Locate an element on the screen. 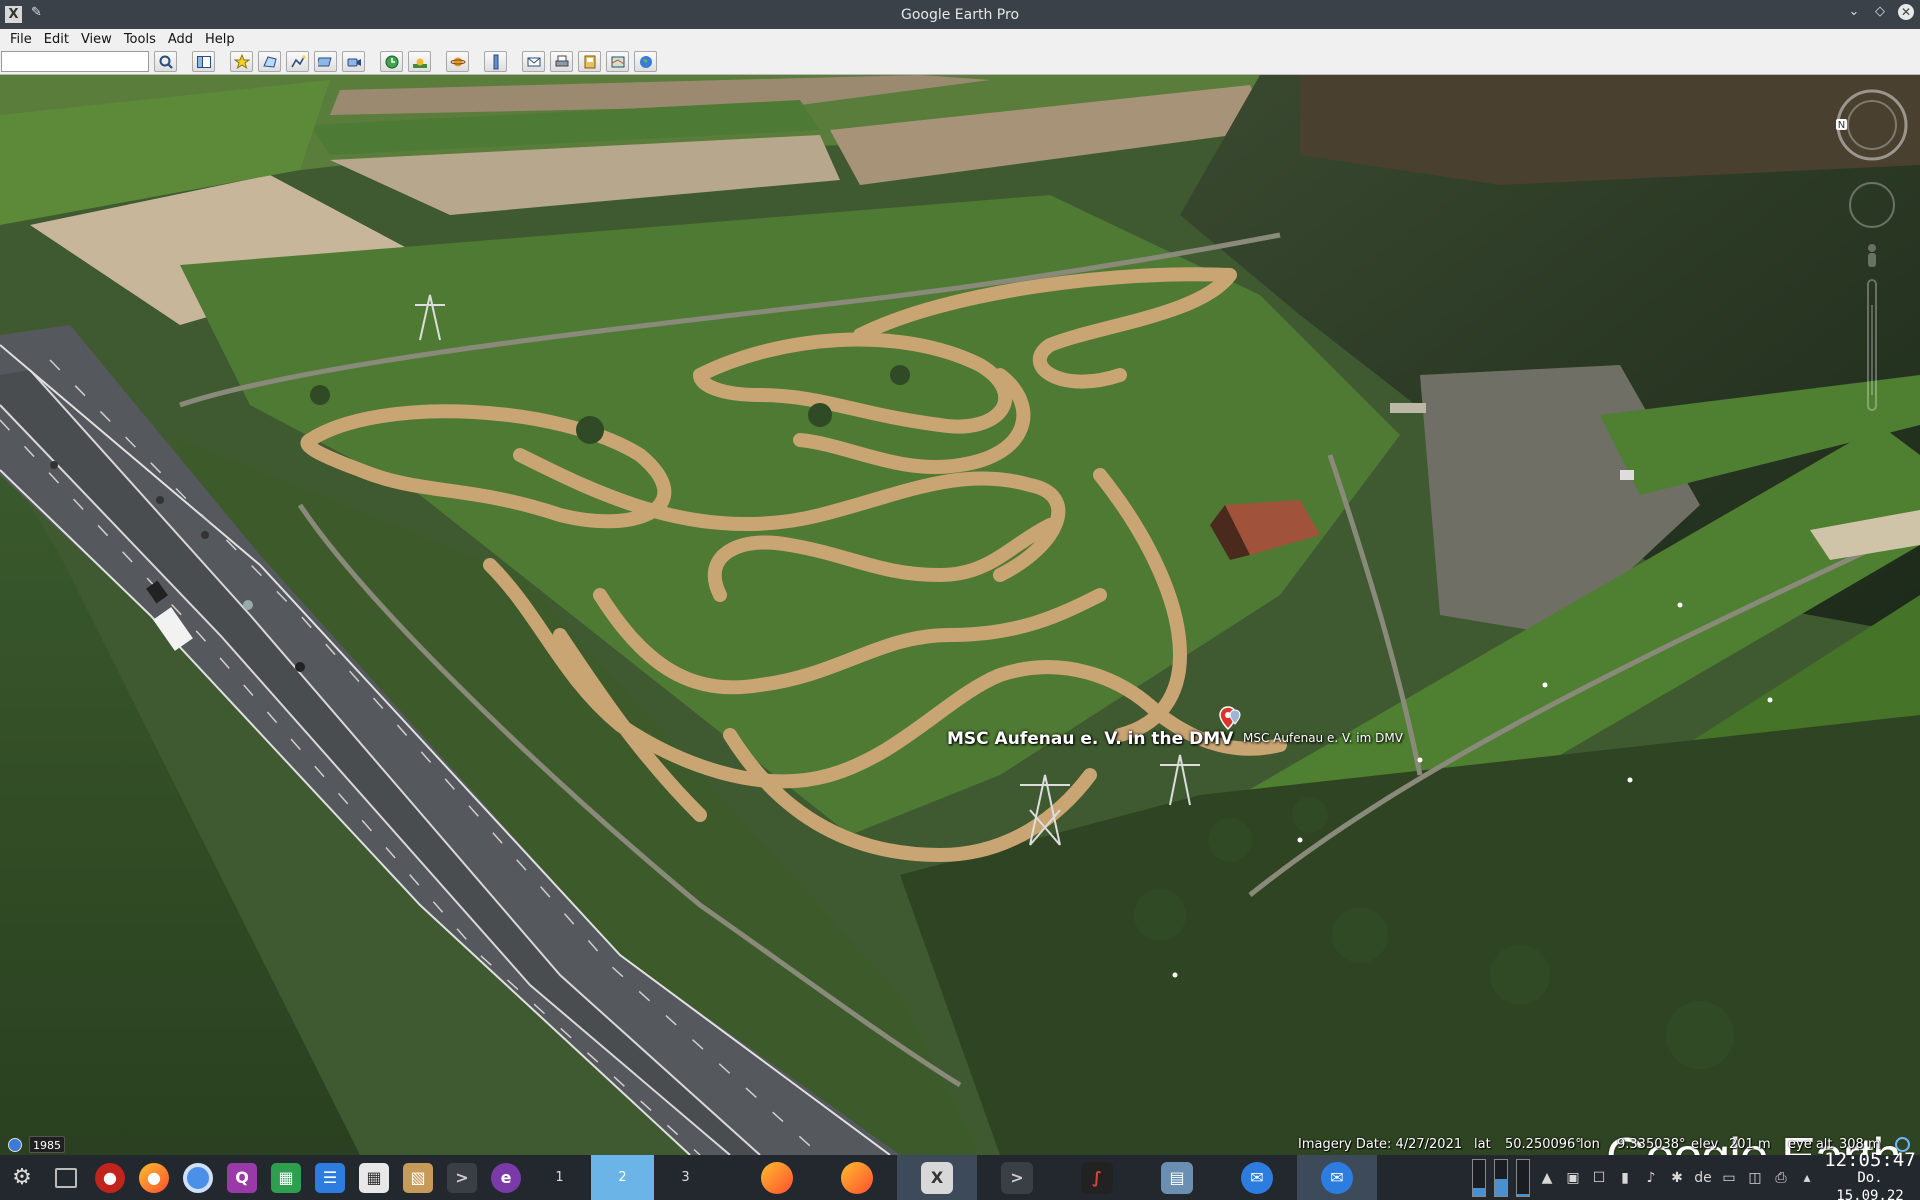 The width and height of the screenshot is (1920, 1200). save-image-icon is located at coordinates (589, 61).